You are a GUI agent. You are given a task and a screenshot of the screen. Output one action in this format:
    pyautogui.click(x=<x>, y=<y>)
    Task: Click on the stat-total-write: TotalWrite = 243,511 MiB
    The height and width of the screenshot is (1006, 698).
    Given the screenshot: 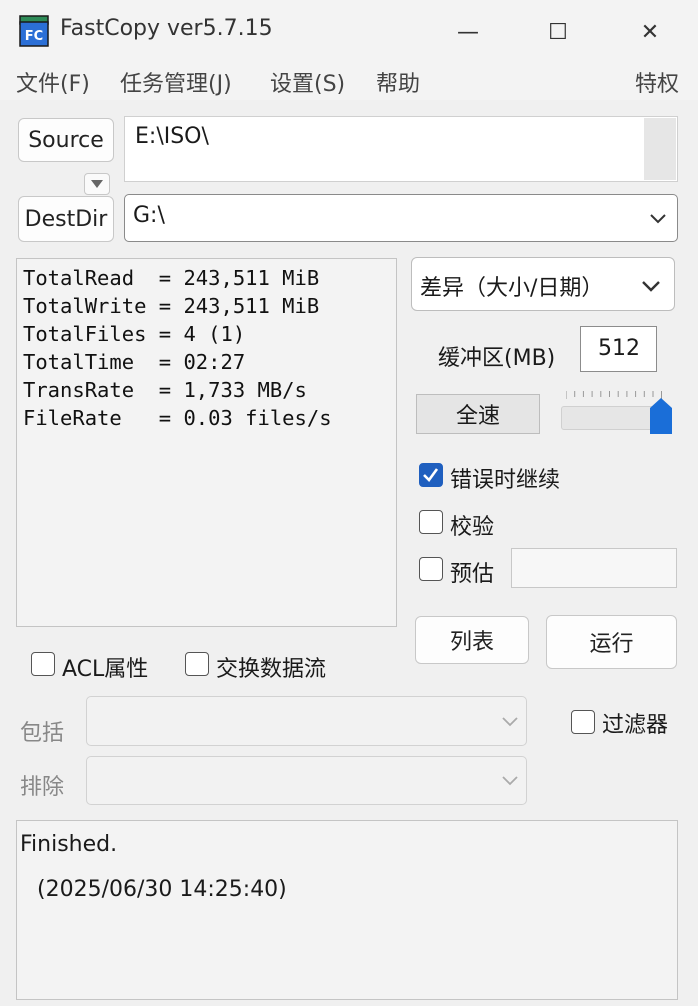 What is the action you would take?
    pyautogui.click(x=171, y=306)
    